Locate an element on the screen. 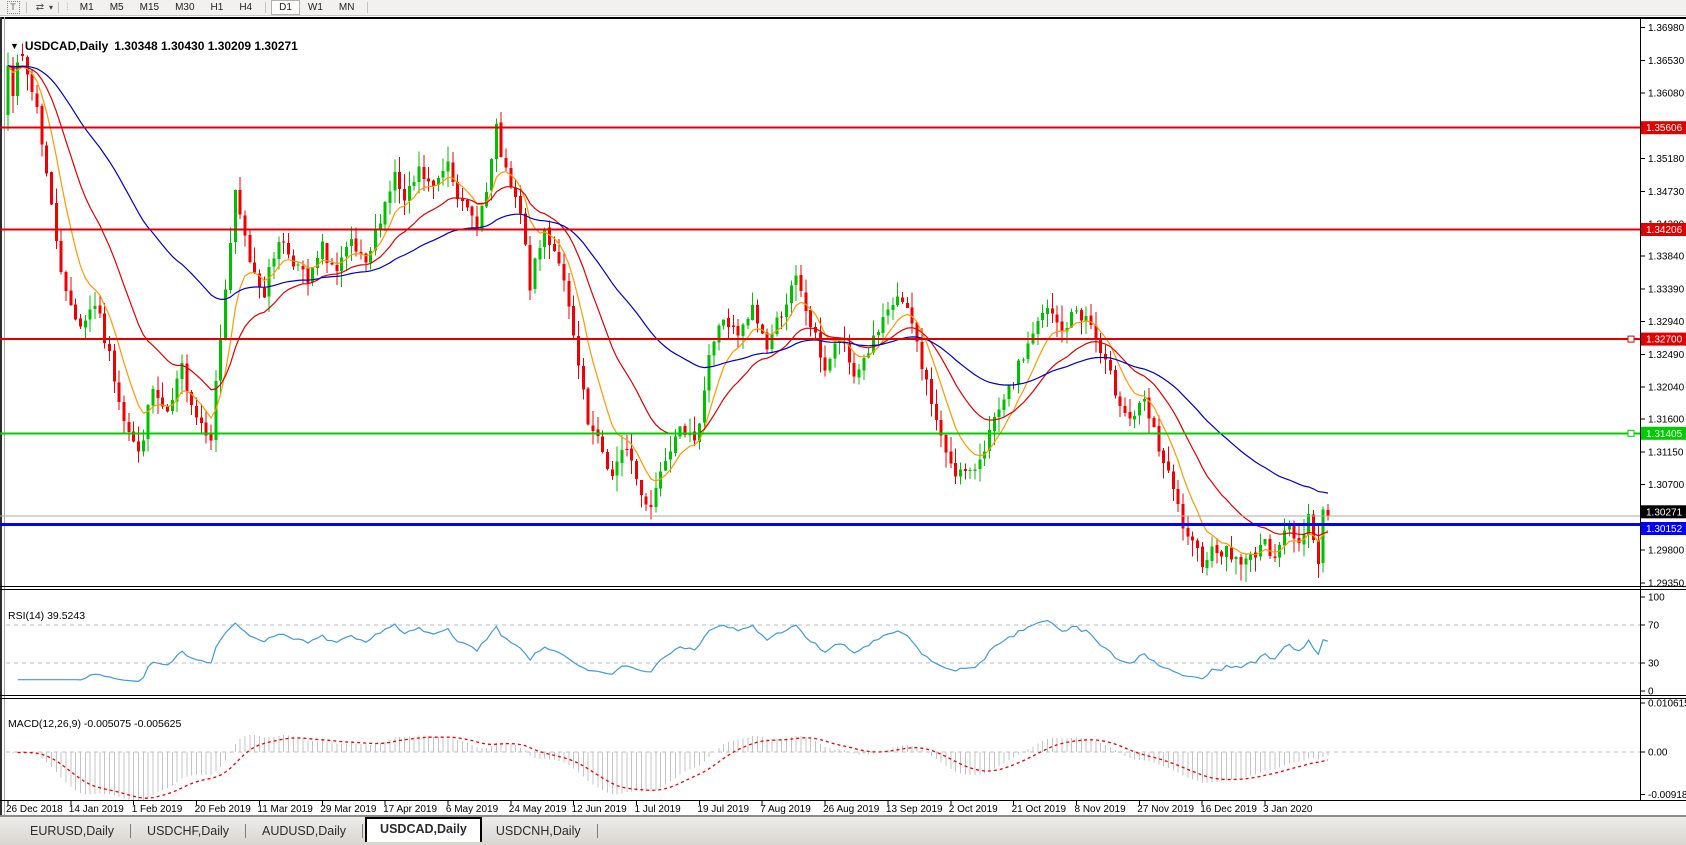  svg-text: 1.33840 is located at coordinates (1666, 257).